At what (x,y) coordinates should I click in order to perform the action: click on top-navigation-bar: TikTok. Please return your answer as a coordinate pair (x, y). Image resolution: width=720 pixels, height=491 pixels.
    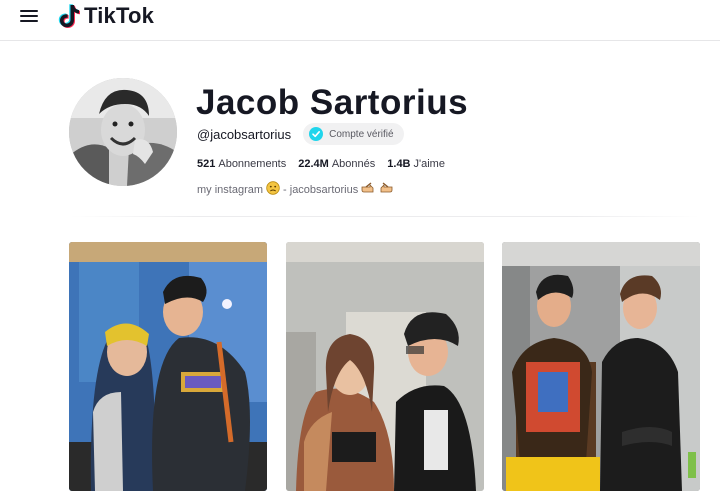
    Looking at the image, I should click on (360, 20).